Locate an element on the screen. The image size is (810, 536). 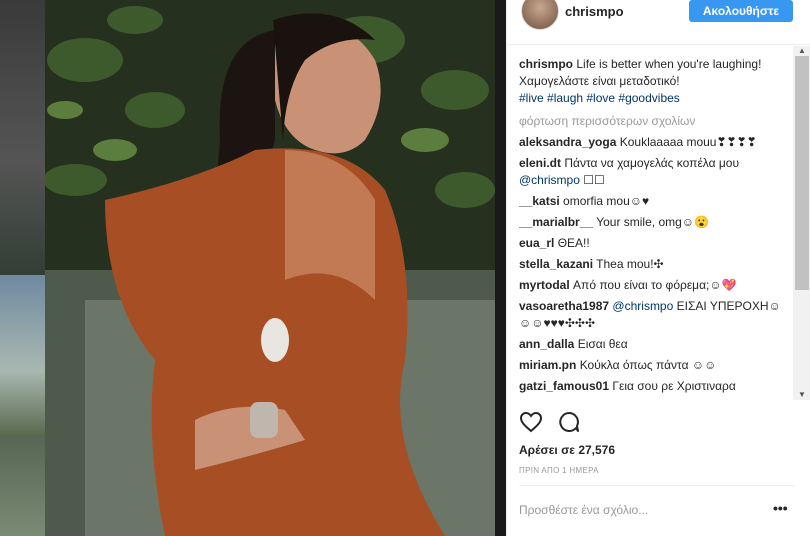
comment-text: Thea mou!✣ is located at coordinates (630, 264).